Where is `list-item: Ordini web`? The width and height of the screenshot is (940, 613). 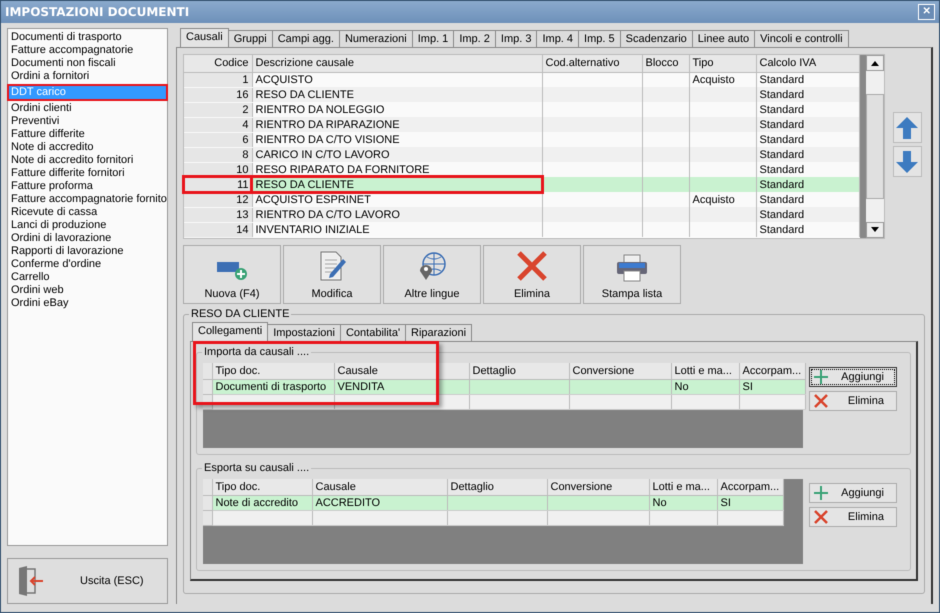
list-item: Ordini web is located at coordinates (87, 290).